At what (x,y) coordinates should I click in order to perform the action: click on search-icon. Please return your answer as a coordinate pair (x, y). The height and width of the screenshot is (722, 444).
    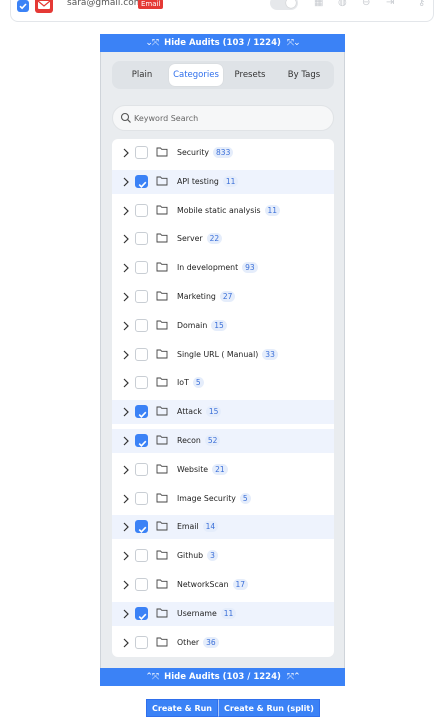
    Looking at the image, I should click on (125, 117).